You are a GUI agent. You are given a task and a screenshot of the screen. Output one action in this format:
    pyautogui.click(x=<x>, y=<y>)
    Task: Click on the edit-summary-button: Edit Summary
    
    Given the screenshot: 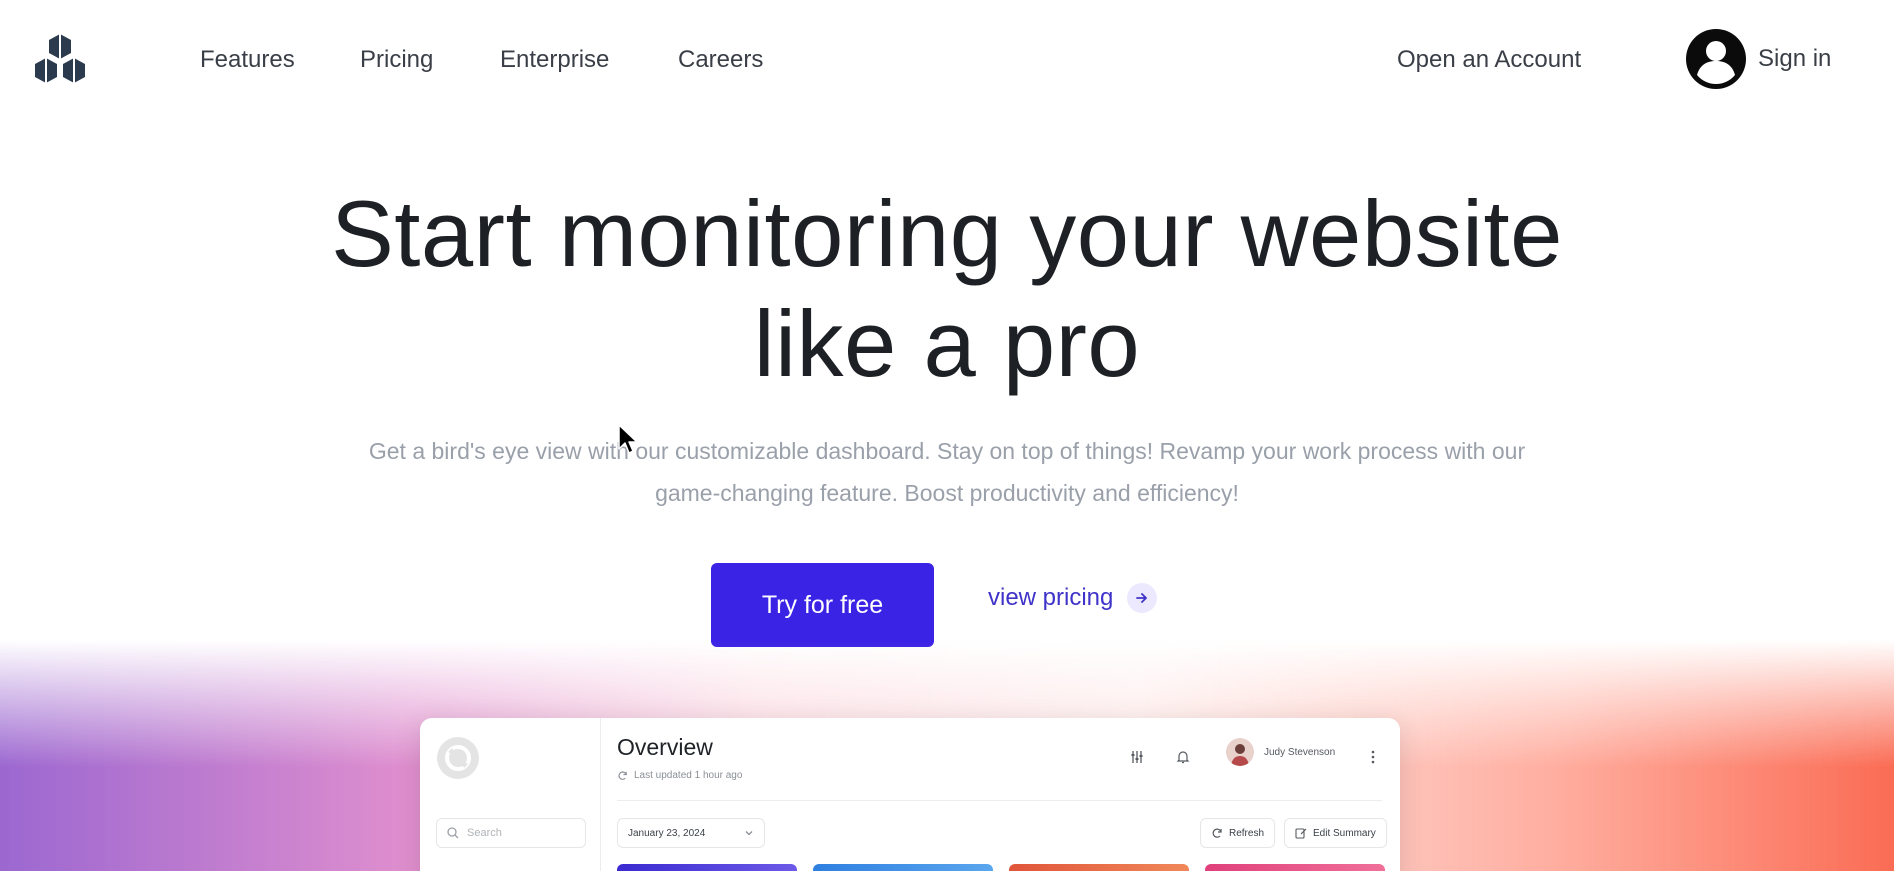 What is the action you would take?
    pyautogui.click(x=1335, y=833)
    